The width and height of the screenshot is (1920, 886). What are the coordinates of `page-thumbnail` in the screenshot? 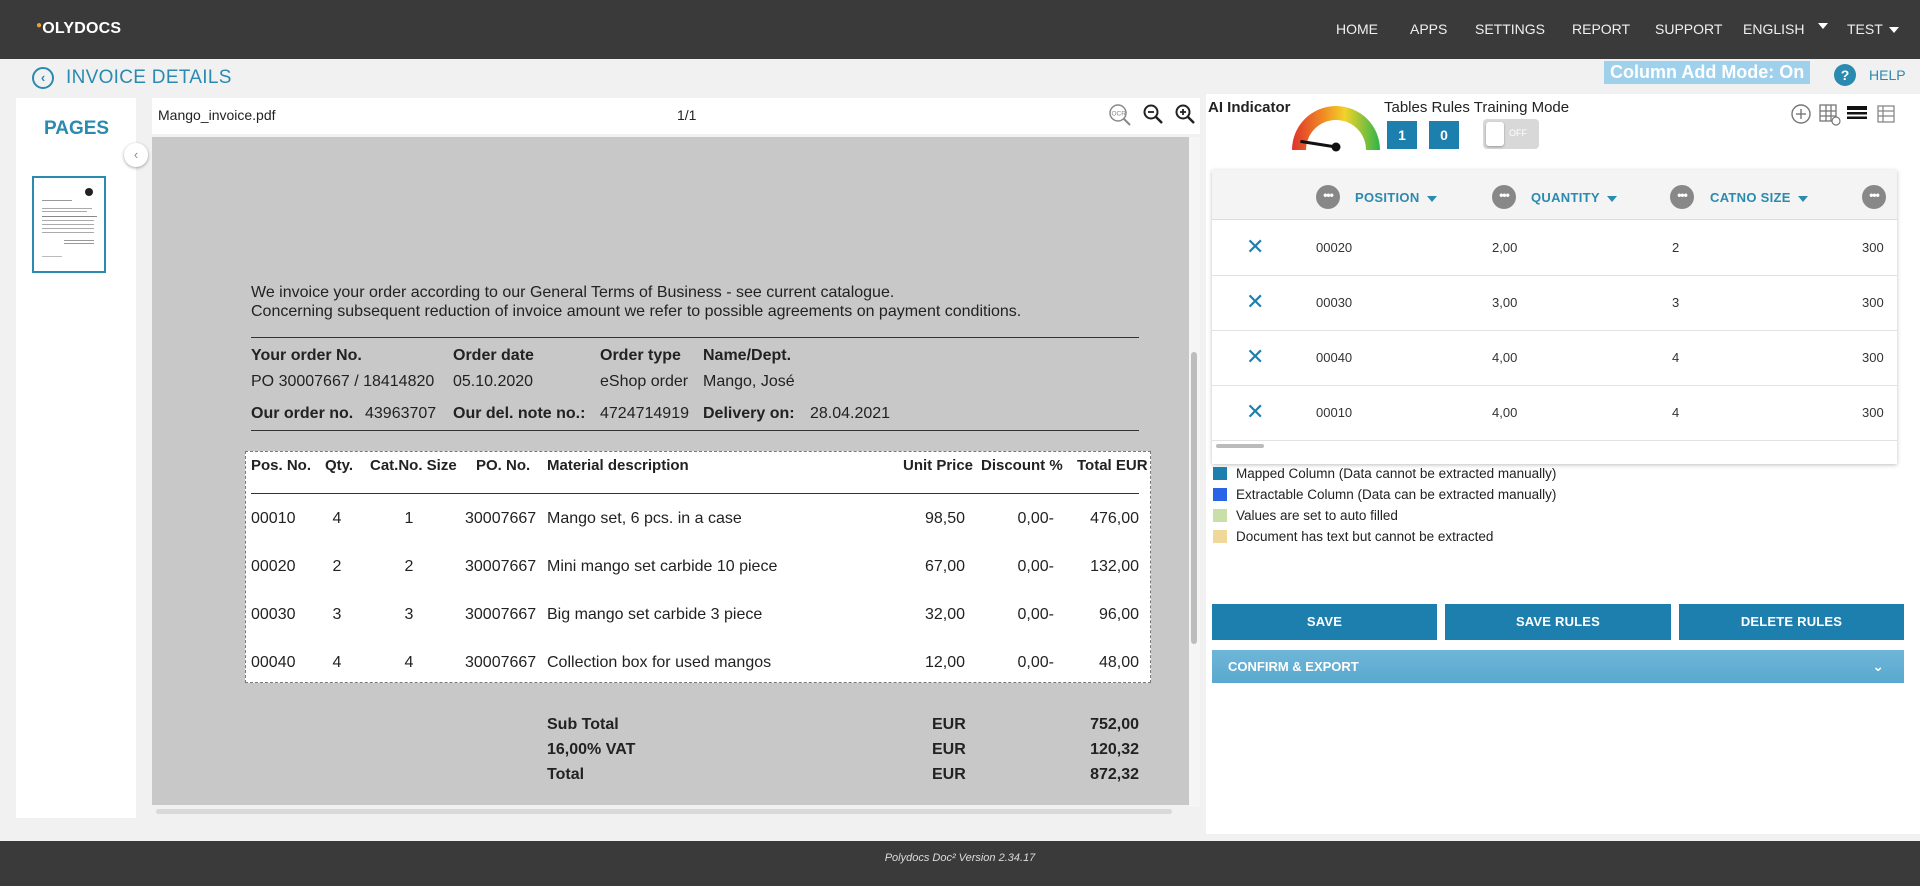 It's located at (69, 224).